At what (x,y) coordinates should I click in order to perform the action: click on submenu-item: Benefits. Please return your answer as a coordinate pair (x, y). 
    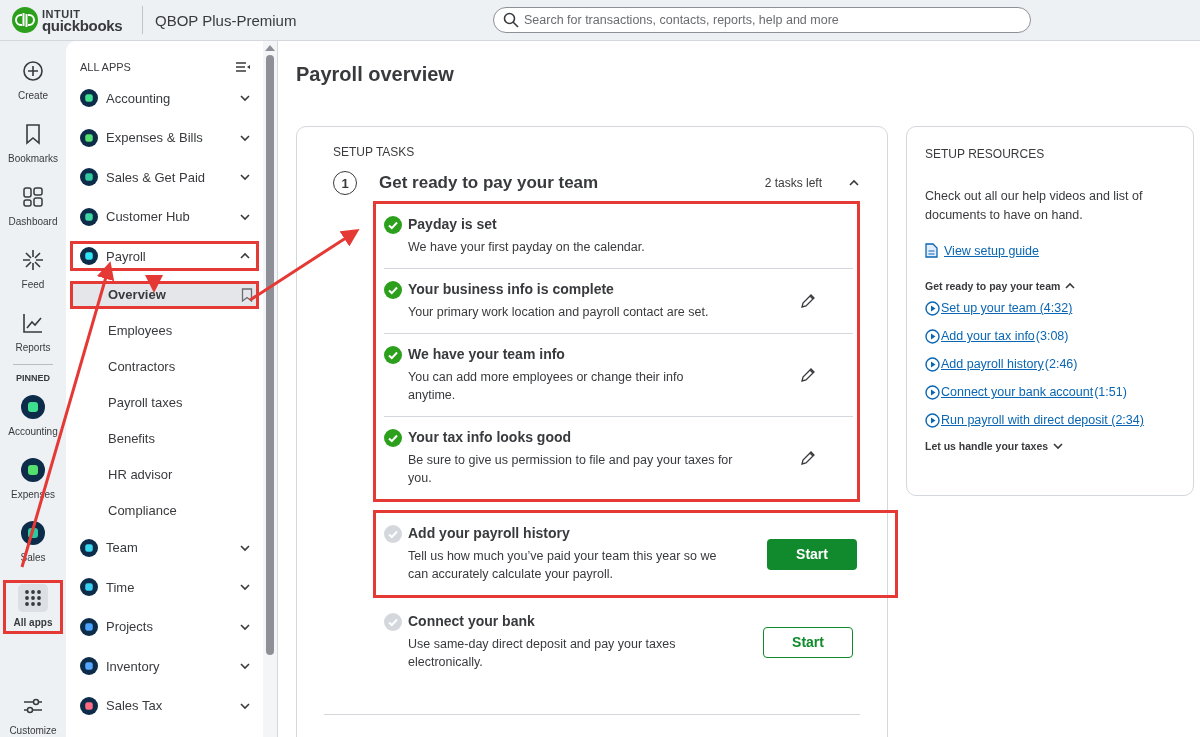
    Looking at the image, I should click on (164, 438).